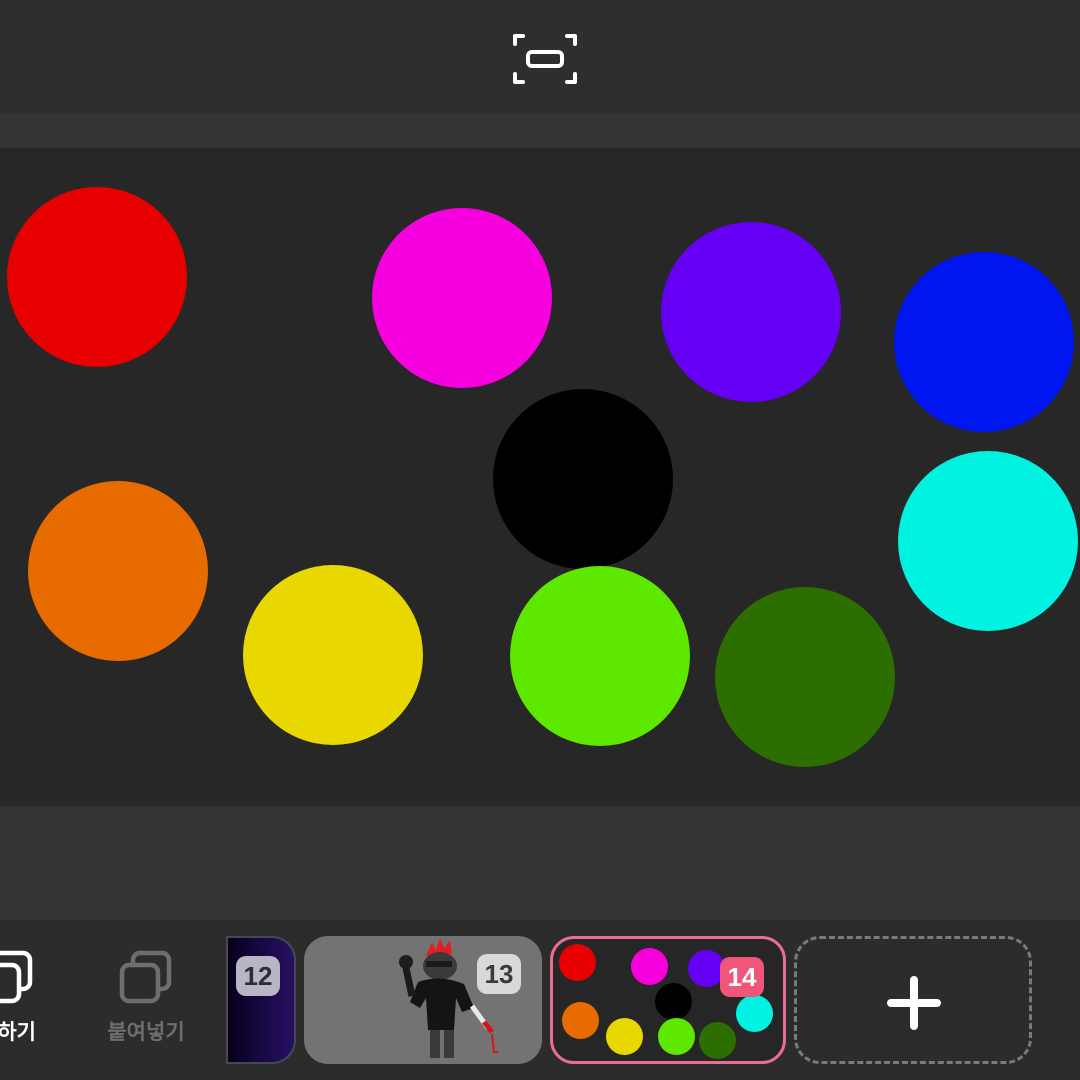 The image size is (1080, 1080). Describe the element at coordinates (914, 1003) in the screenshot. I see `plus-icon` at that location.